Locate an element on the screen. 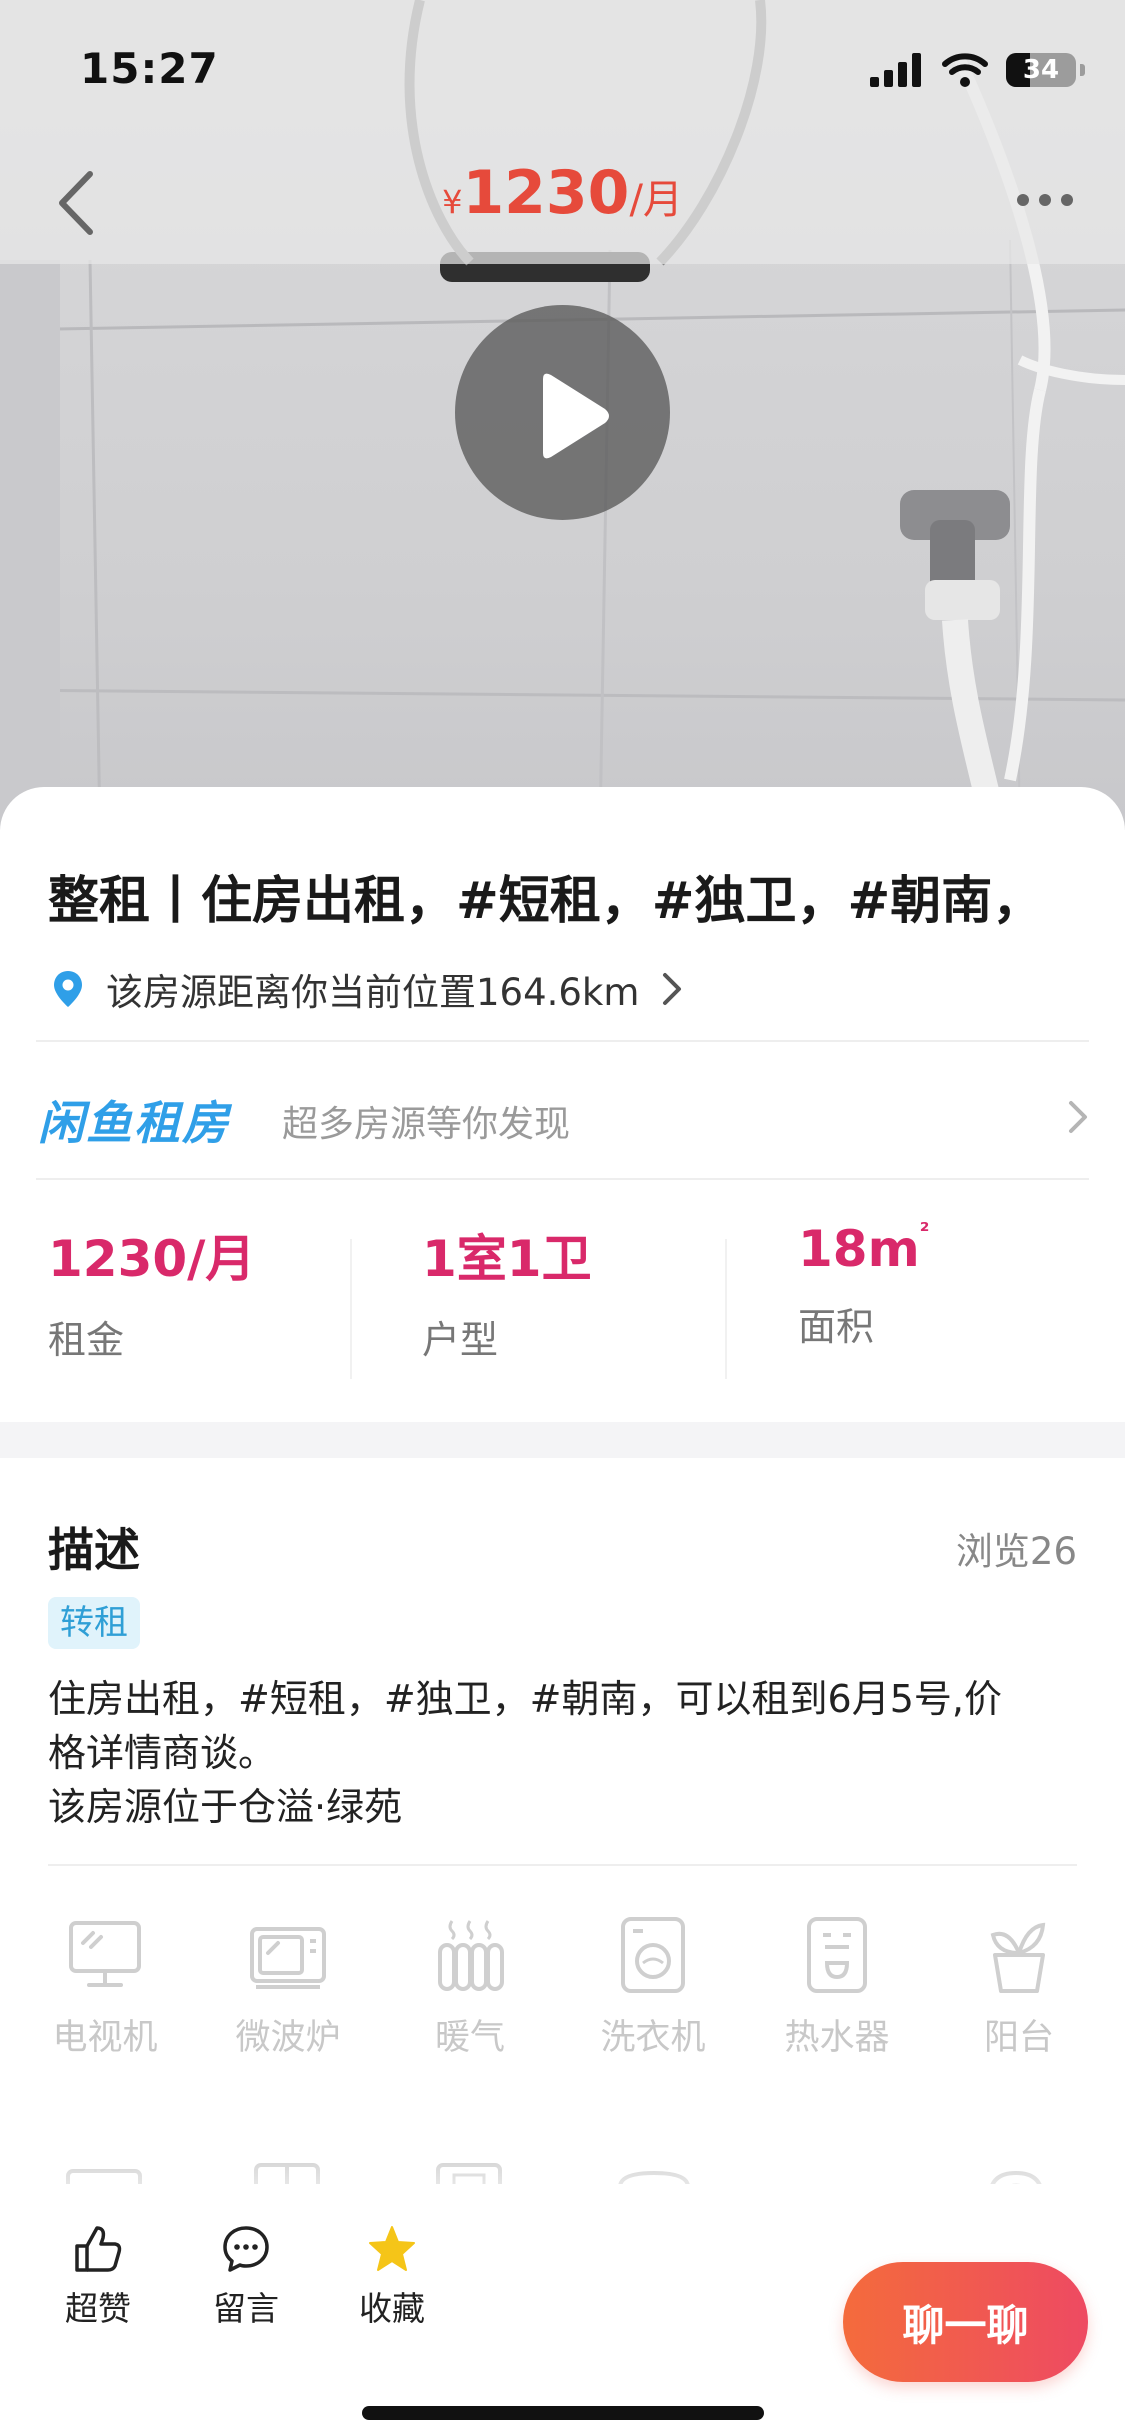 This screenshot has height=2436, width=1125. wifi-icon is located at coordinates (965, 70).